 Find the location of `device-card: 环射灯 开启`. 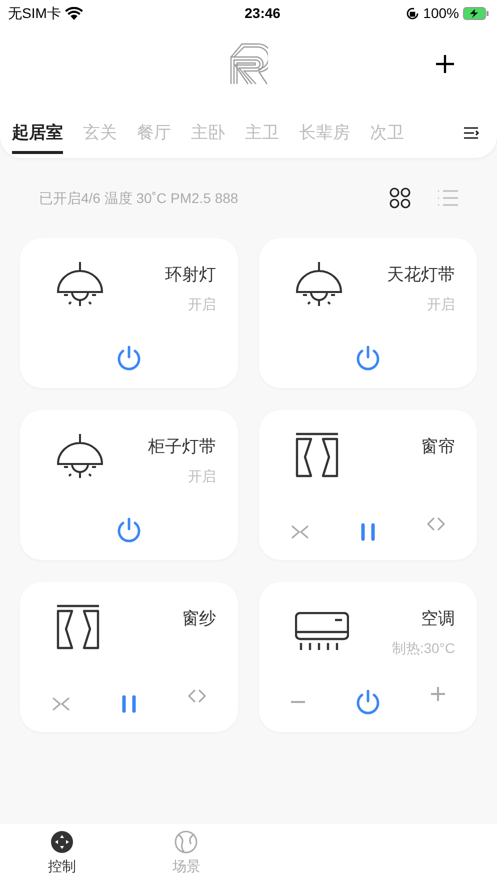

device-card: 环射灯 开启 is located at coordinates (129, 313).